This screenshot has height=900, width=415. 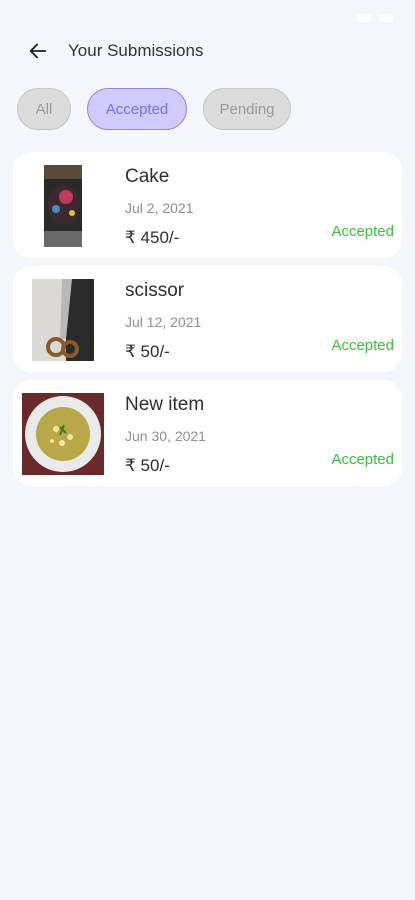 What do you see at coordinates (152, 237) in the screenshot?
I see `item-price: ₹ 450/-` at bounding box center [152, 237].